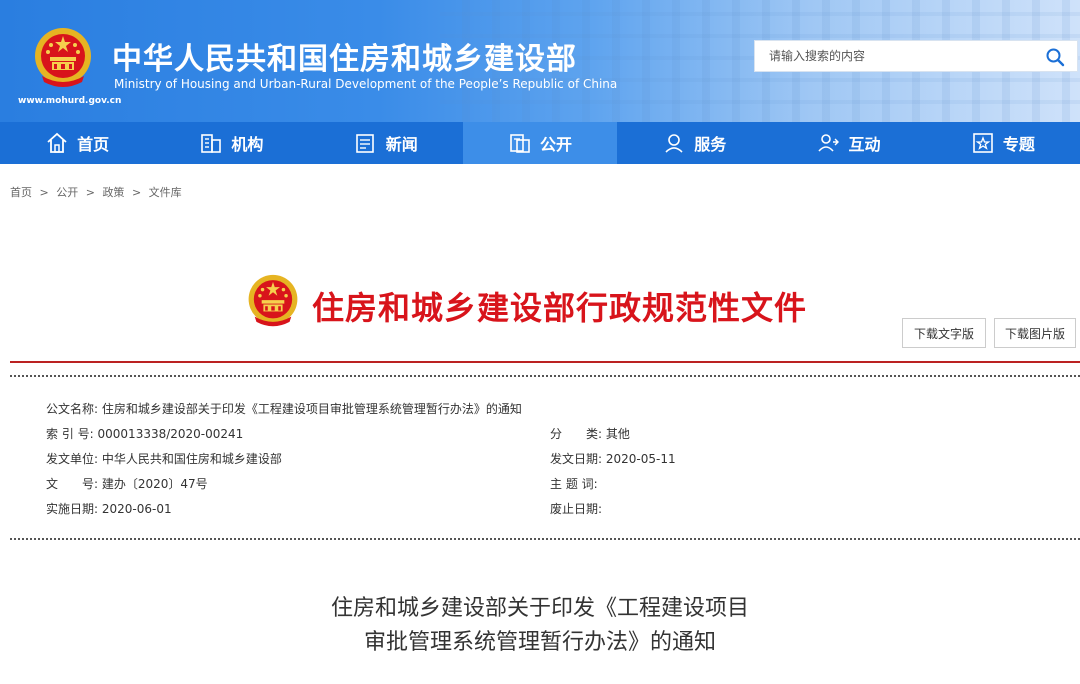 The width and height of the screenshot is (1080, 684). Describe the element at coordinates (72, 509) in the screenshot. I see `meta-label: 实施日期:` at that location.